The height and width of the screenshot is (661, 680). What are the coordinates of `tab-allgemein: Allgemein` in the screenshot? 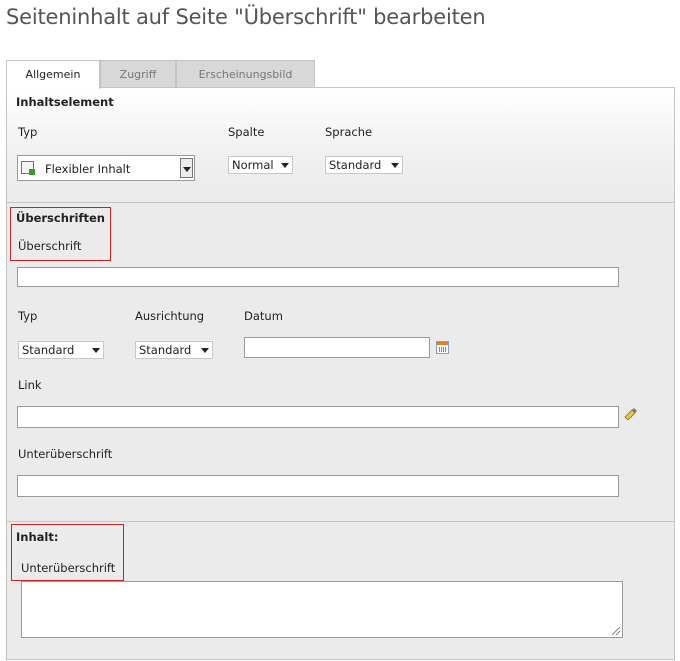 It's located at (53, 74).